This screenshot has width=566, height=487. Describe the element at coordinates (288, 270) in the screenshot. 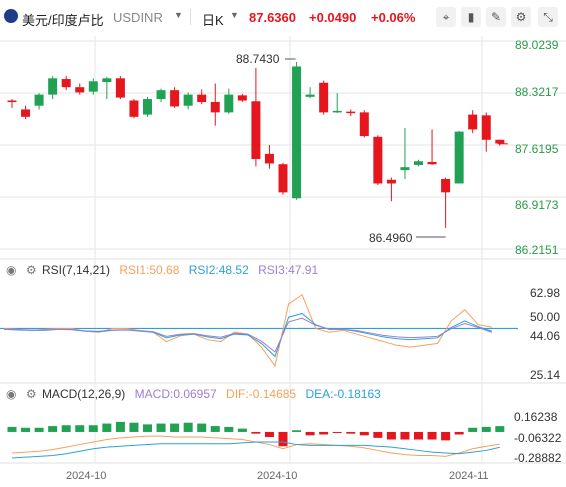

I see `rsi3-value: RSI3:47.91` at that location.